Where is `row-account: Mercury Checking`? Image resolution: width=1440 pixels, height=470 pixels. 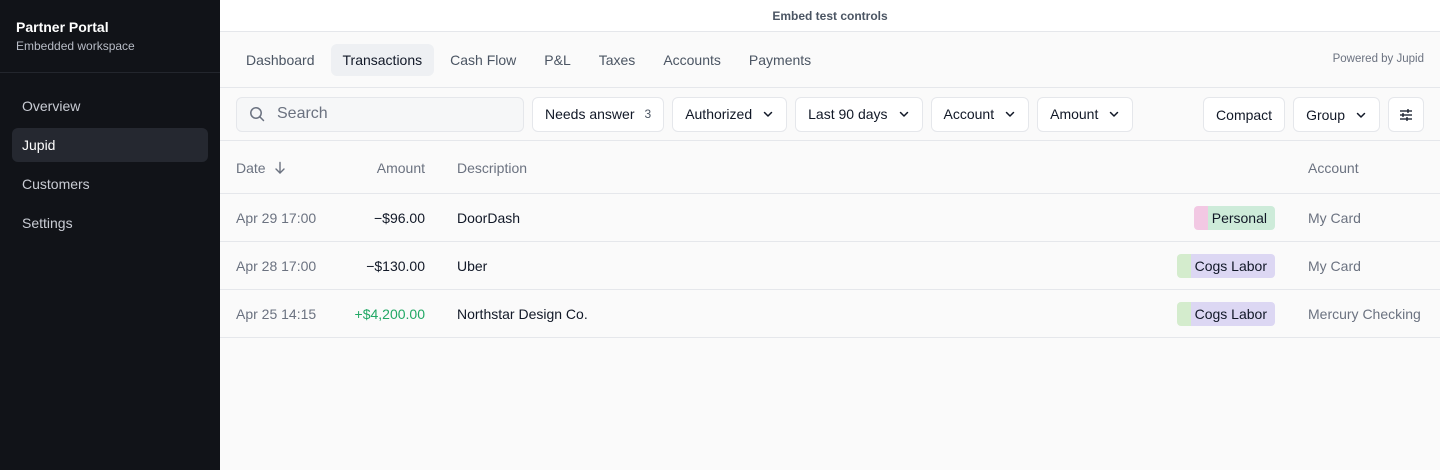
row-account: Mercury Checking is located at coordinates (1364, 314).